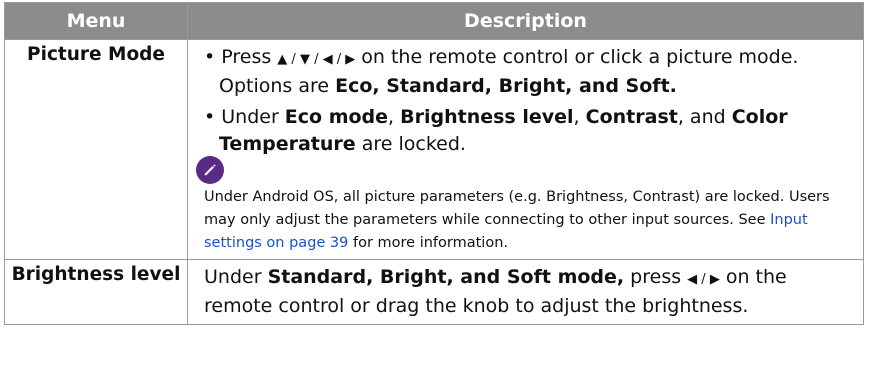 This screenshot has height=373, width=869. What do you see at coordinates (446, 277) in the screenshot?
I see `desc-bold-text: Standard, Bright, and Soft mode,` at bounding box center [446, 277].